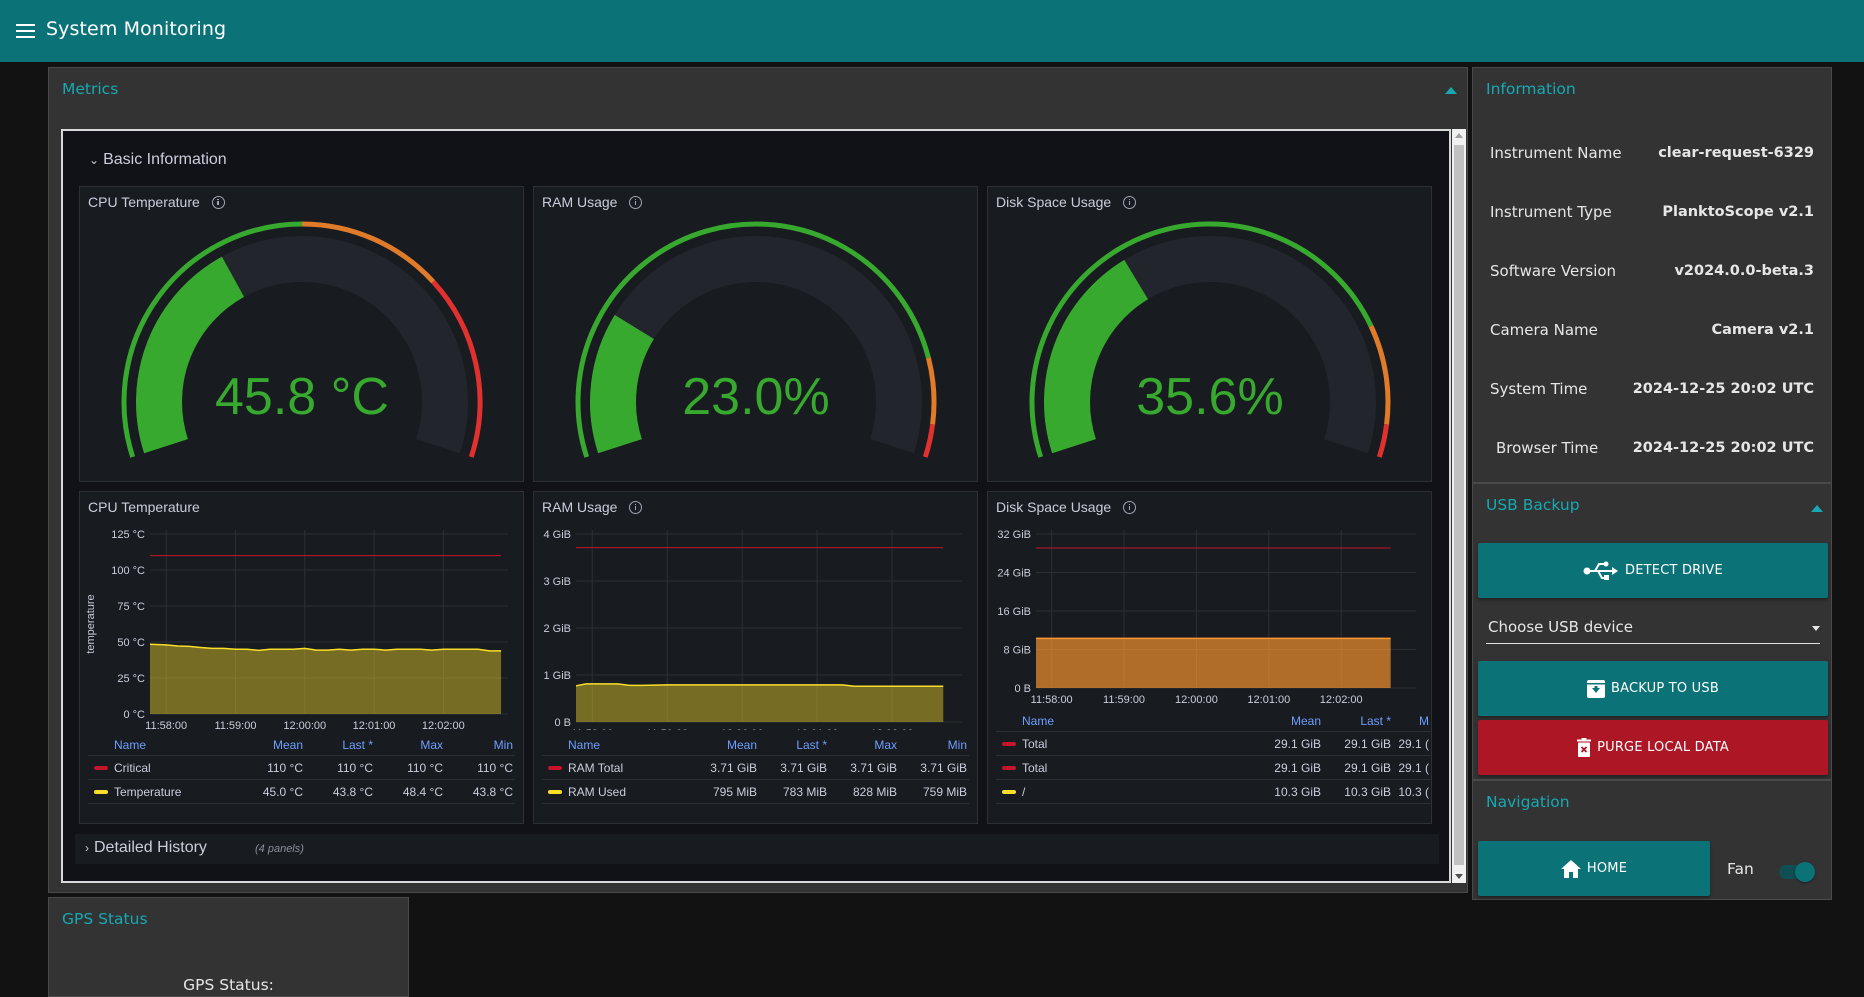 The image size is (1864, 997). Describe the element at coordinates (1797, 871) in the screenshot. I see `fan-toggle` at that location.